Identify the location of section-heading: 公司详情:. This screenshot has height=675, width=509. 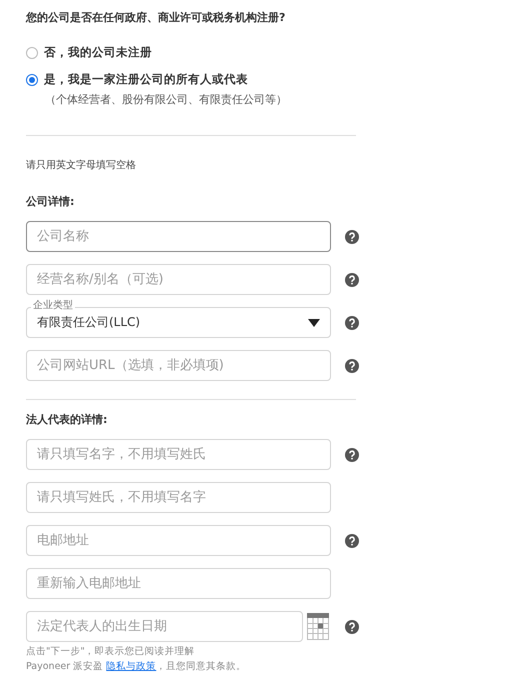
(51, 201).